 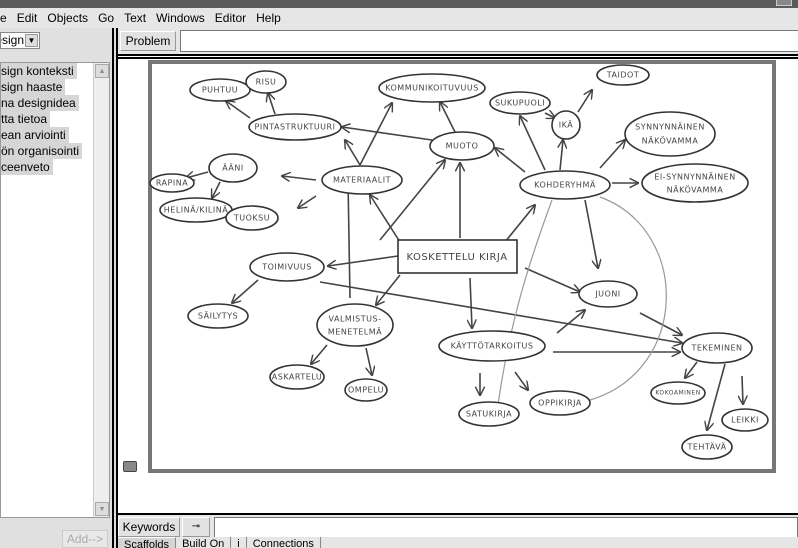 I want to click on node-pintastruktuuri: PINTASTRUKTUURI, so click(x=295, y=127).